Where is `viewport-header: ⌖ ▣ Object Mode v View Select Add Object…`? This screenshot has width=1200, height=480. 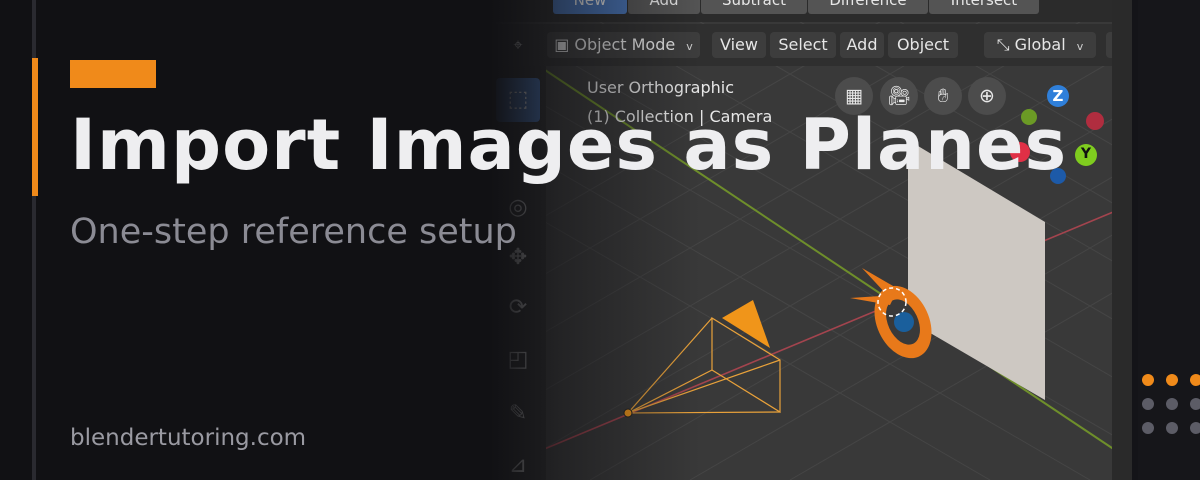
viewport-header: ⌖ ▣ Object Mode v View Select Add Object… is located at coordinates (811, 45).